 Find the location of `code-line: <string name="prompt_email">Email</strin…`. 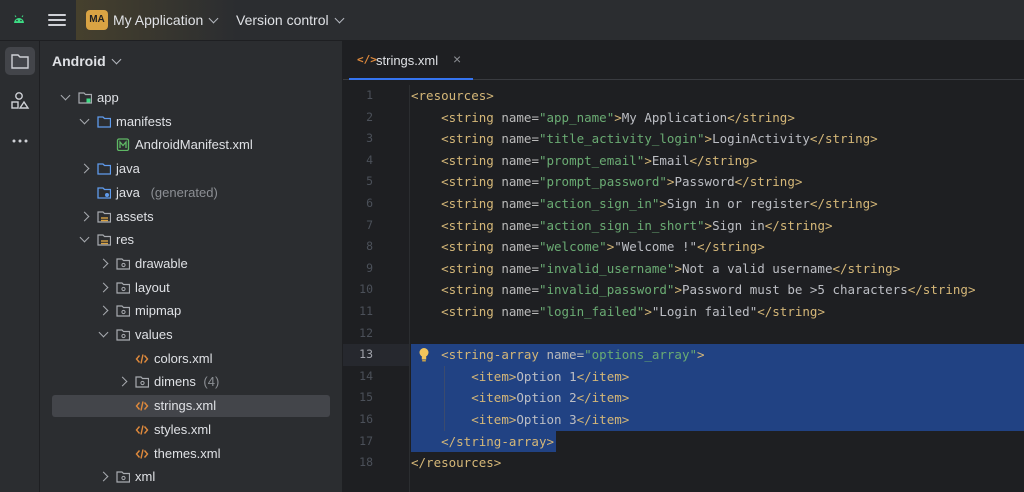

code-line: <string name="prompt_email">Email</strin… is located at coordinates (584, 161).